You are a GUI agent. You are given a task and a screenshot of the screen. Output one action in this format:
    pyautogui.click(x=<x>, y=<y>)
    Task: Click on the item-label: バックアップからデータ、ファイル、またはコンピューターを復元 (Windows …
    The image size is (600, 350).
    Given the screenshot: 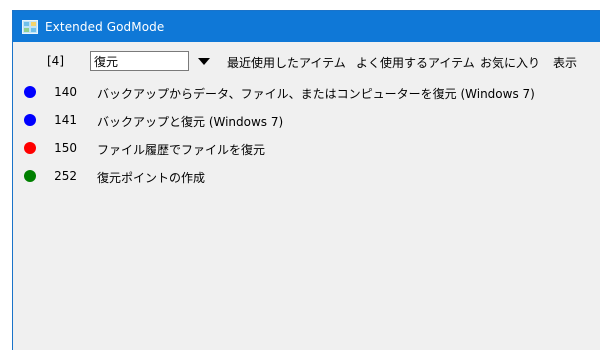 What is the action you would take?
    pyautogui.click(x=316, y=94)
    